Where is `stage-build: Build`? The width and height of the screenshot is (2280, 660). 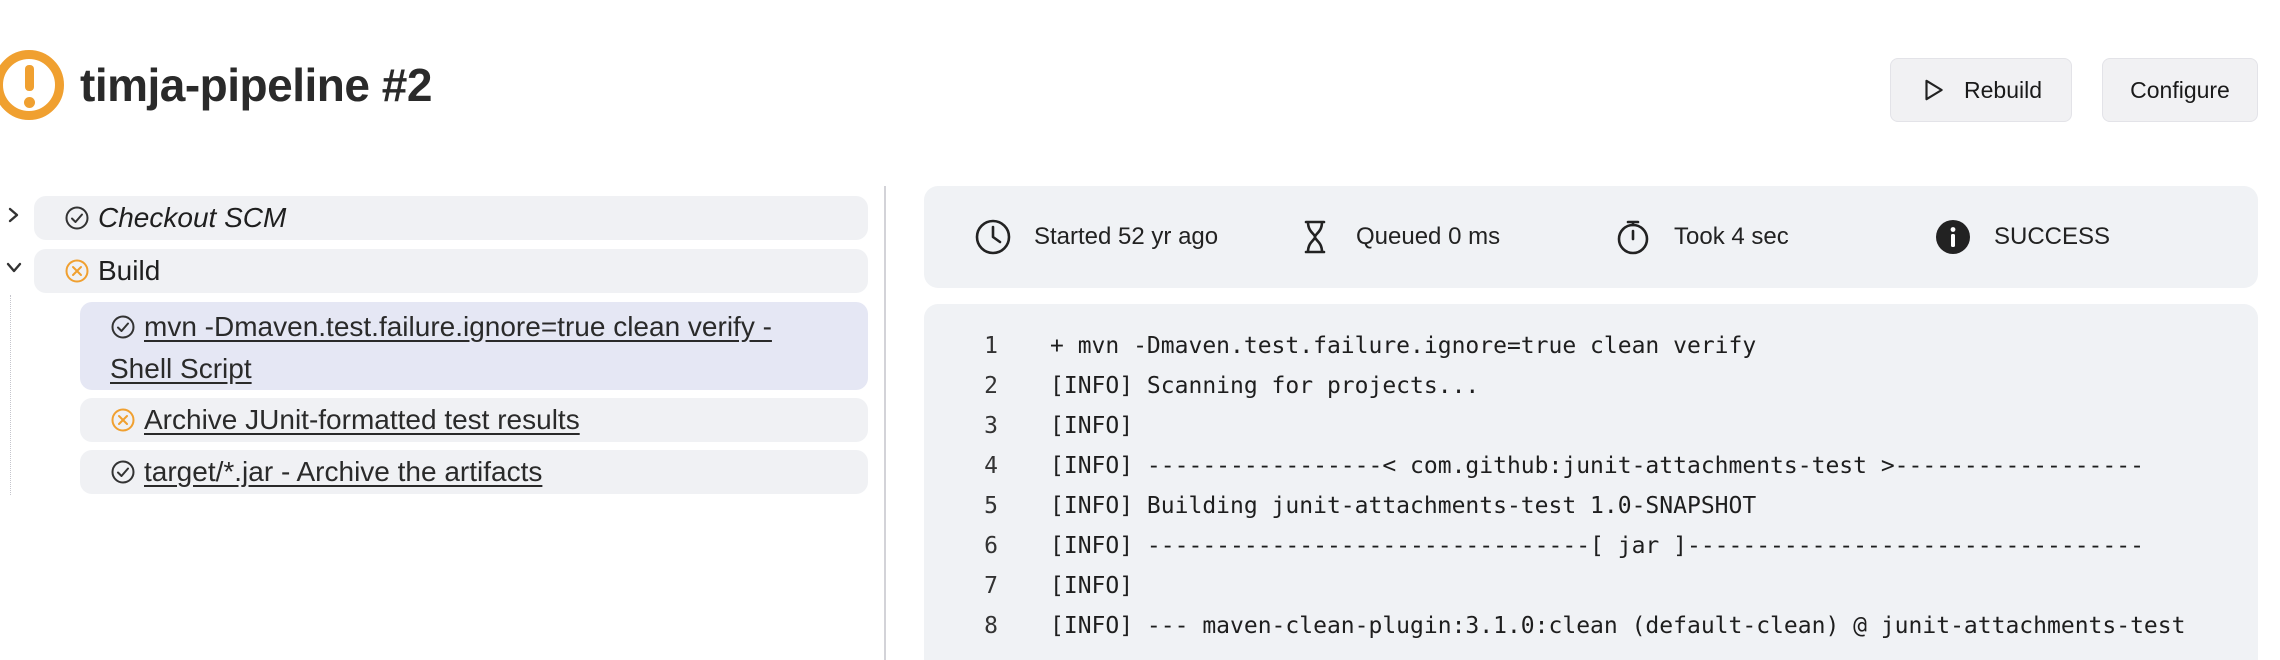
stage-build: Build is located at coordinates (451, 271).